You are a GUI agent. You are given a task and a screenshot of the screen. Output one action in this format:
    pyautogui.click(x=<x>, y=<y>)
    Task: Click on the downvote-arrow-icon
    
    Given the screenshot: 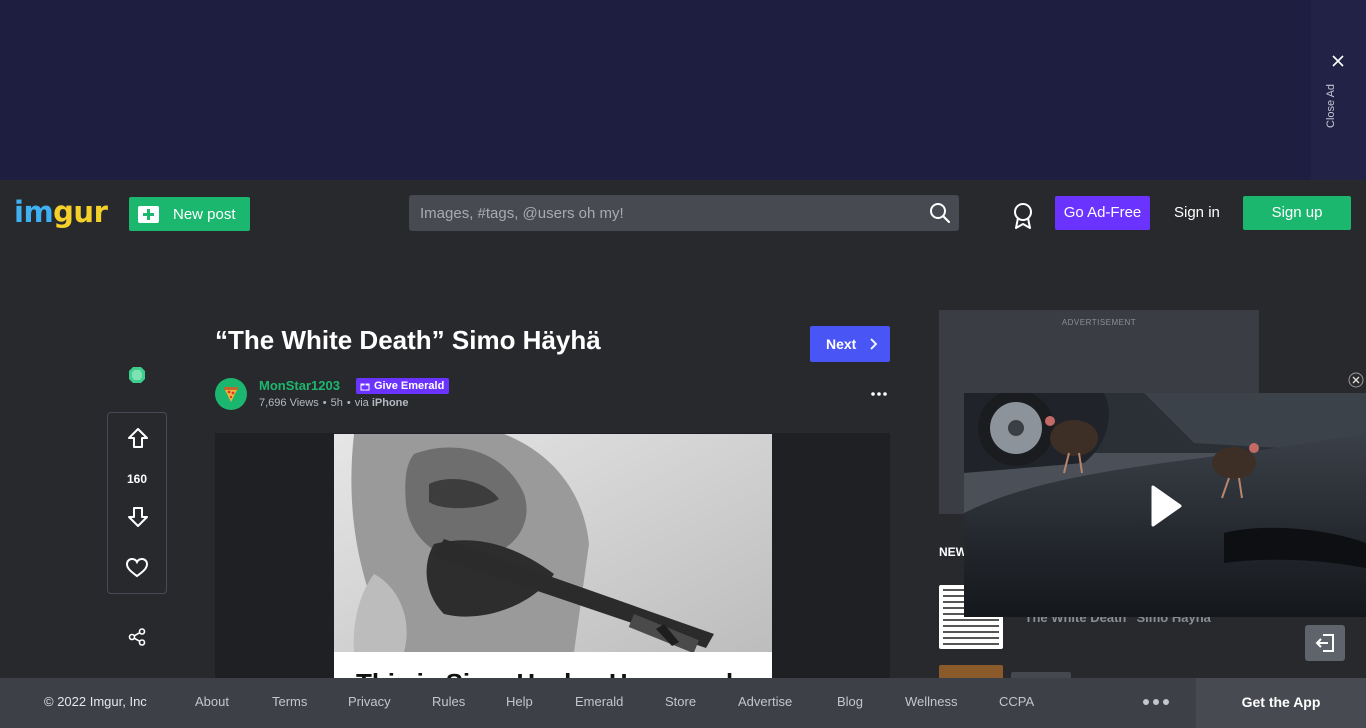 What is the action you would take?
    pyautogui.click(x=138, y=517)
    